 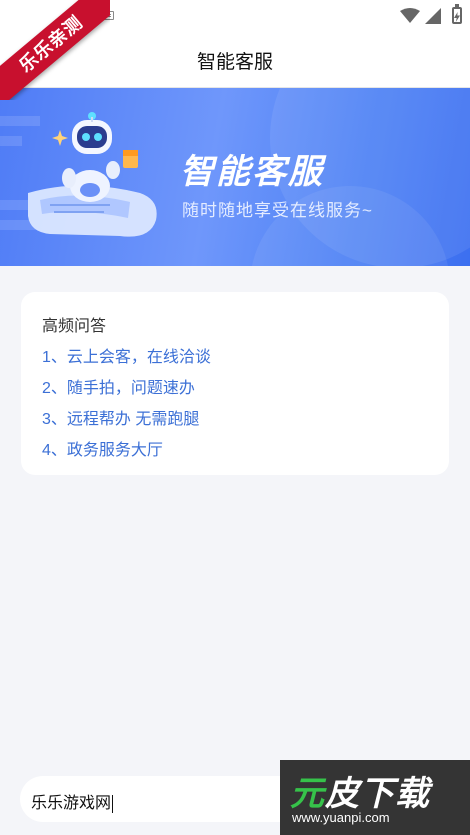 I want to click on faq-title: 高频问答, so click(x=74, y=326).